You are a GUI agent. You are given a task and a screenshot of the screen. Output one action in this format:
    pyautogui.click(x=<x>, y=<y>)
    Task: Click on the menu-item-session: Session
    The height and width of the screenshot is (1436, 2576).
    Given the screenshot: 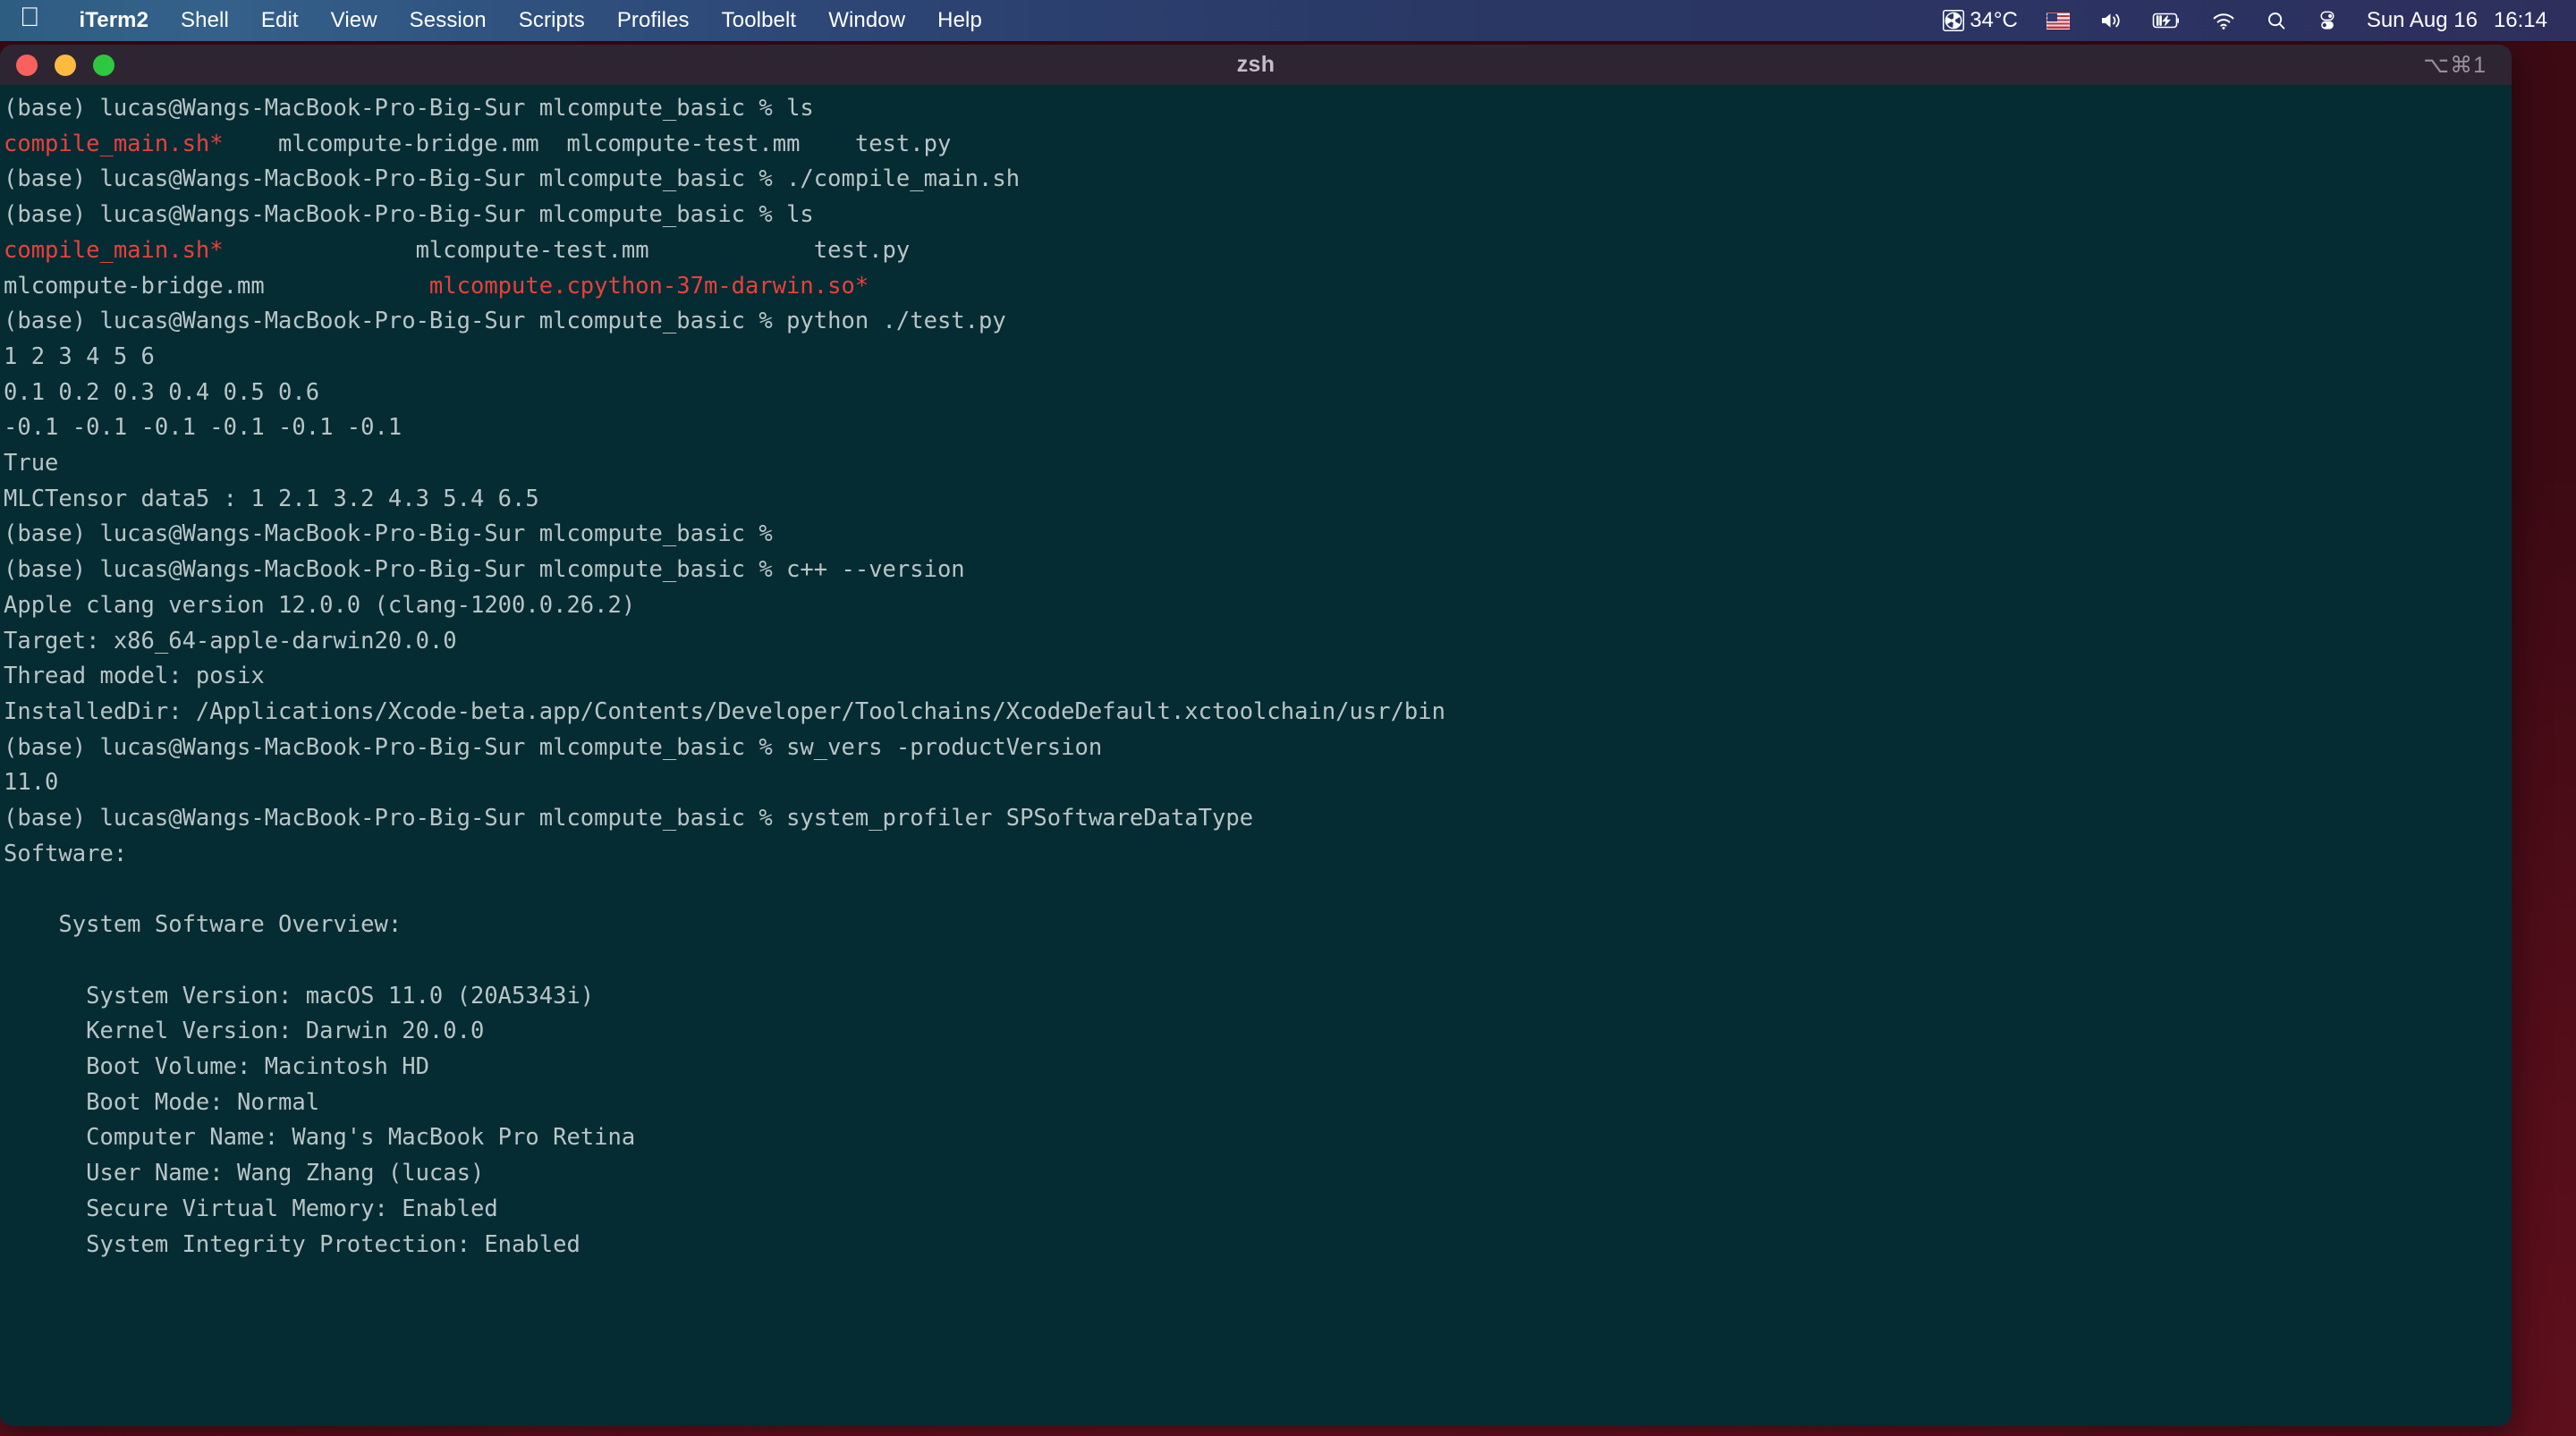 What is the action you would take?
    pyautogui.click(x=448, y=20)
    